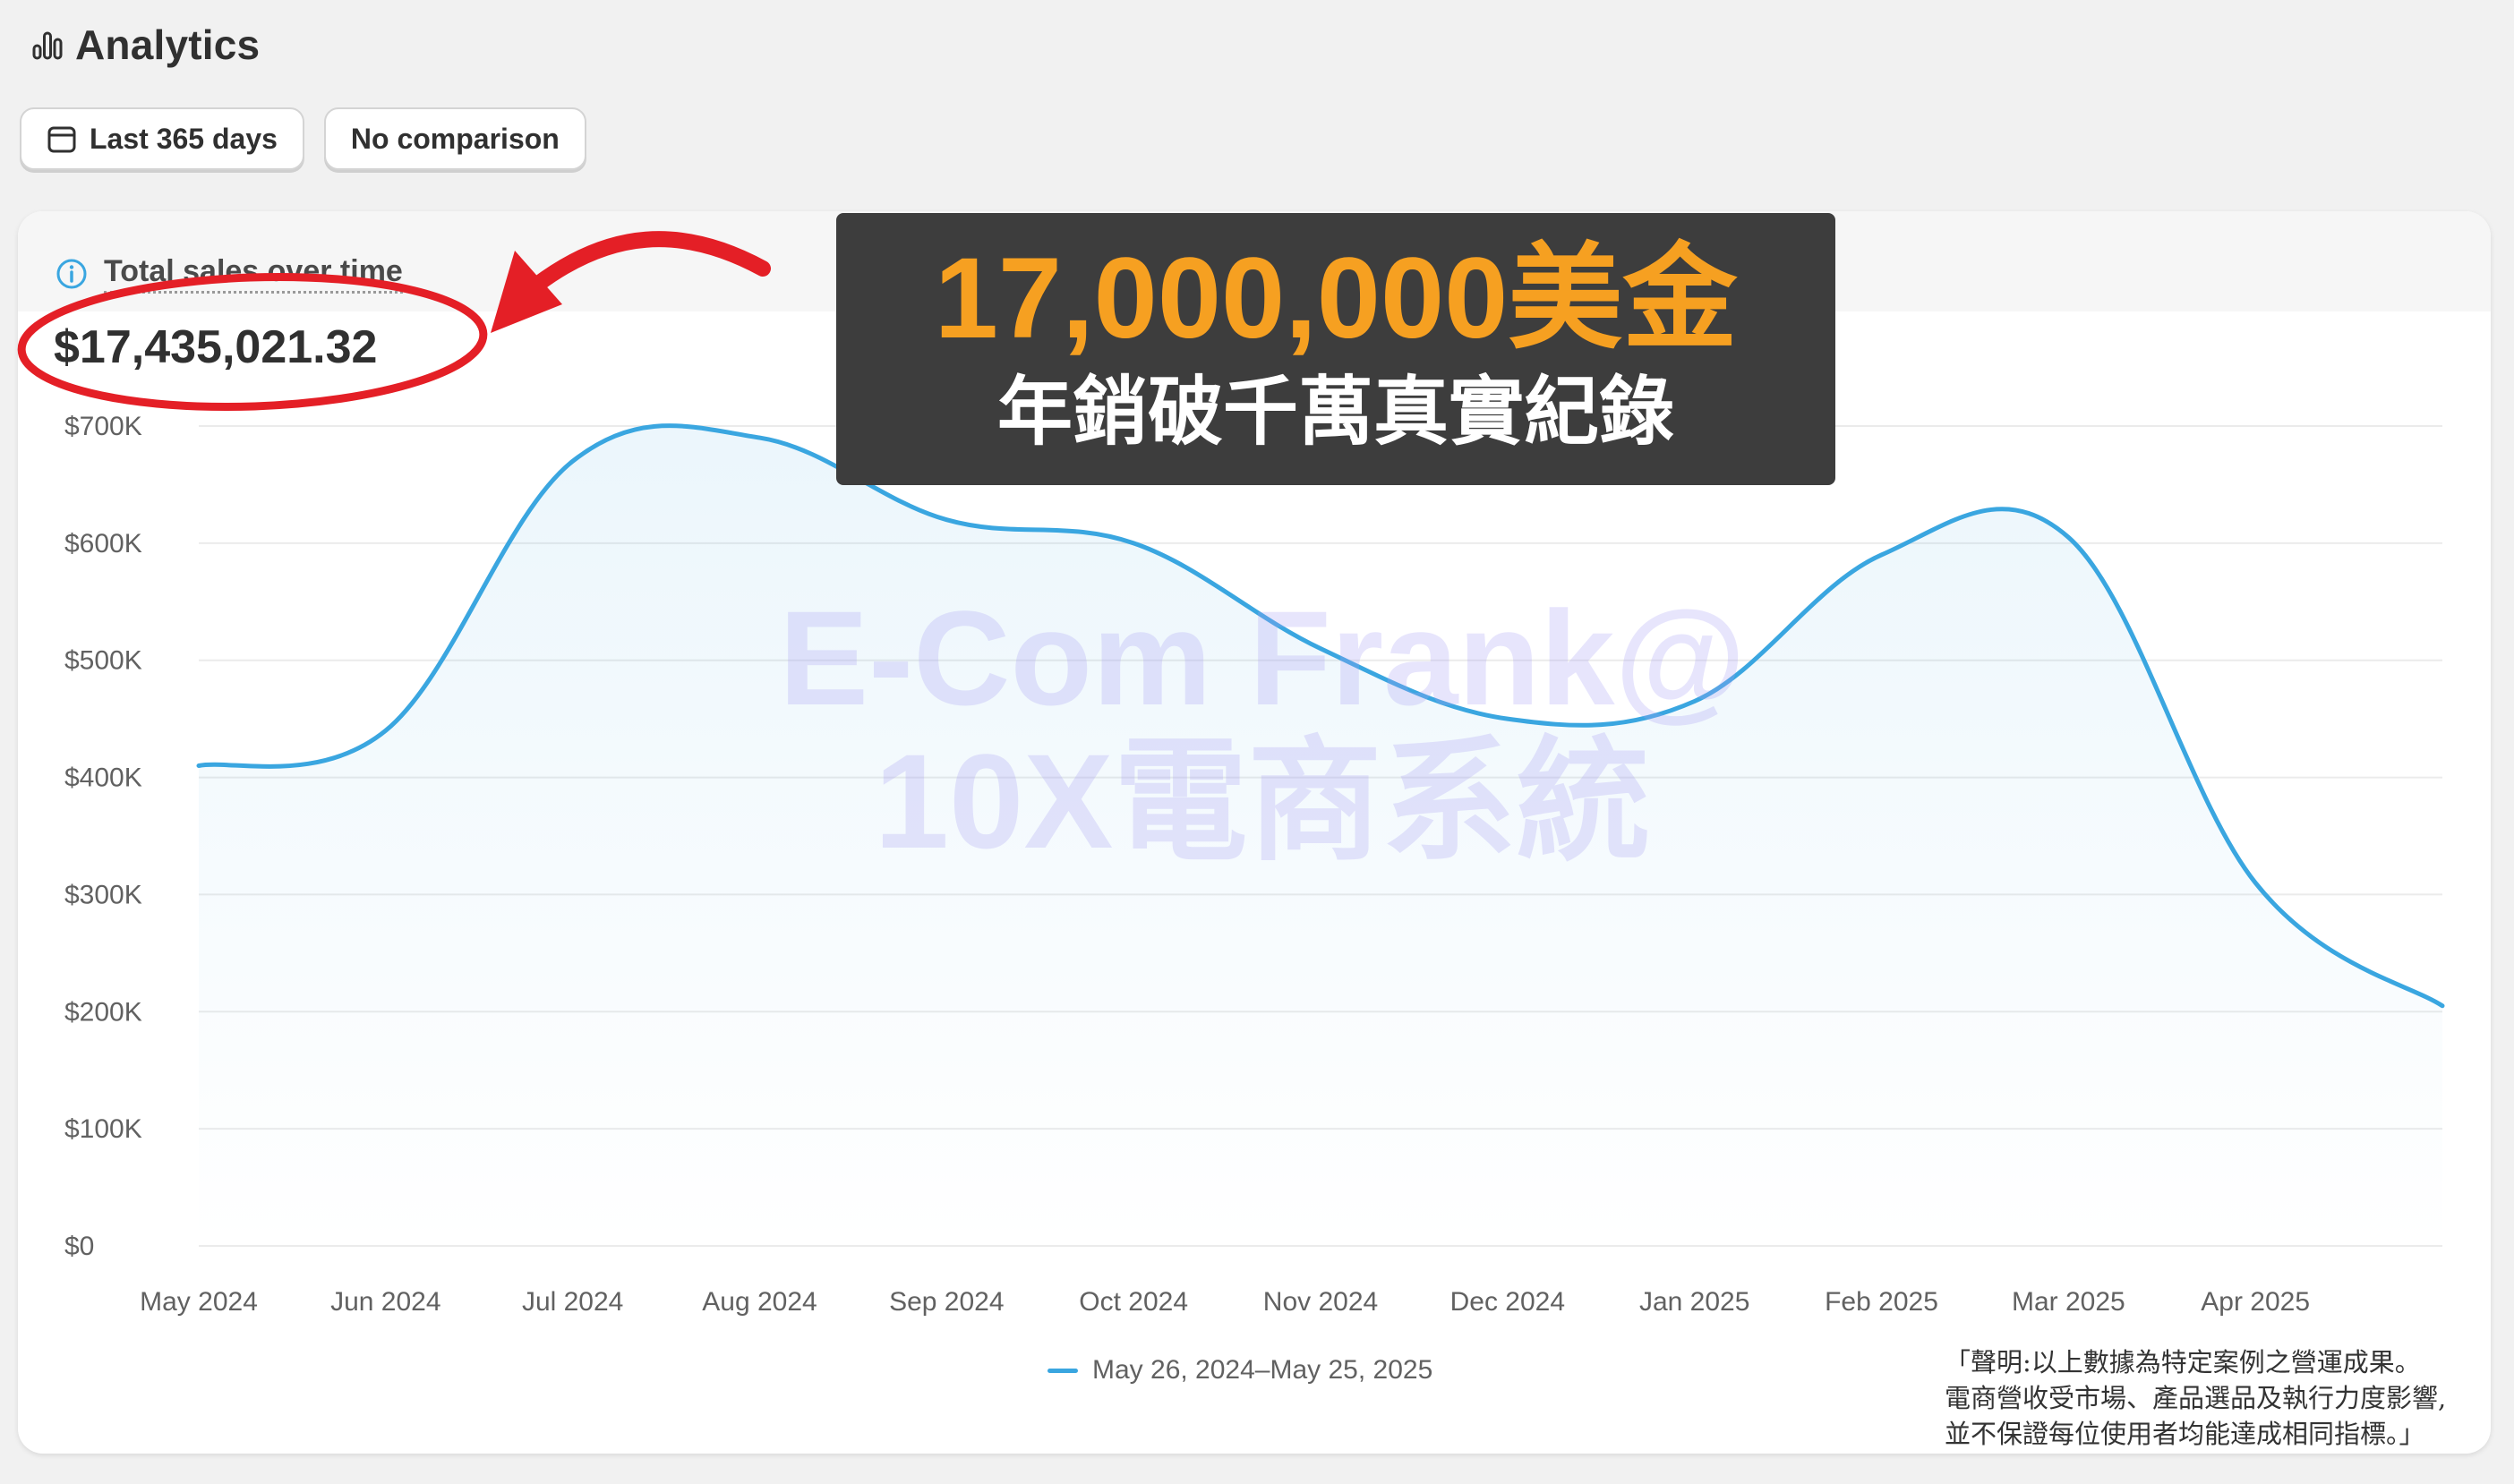 This screenshot has height=1484, width=2514. Describe the element at coordinates (103, 426) in the screenshot. I see `y-tick-label: $700K` at that location.